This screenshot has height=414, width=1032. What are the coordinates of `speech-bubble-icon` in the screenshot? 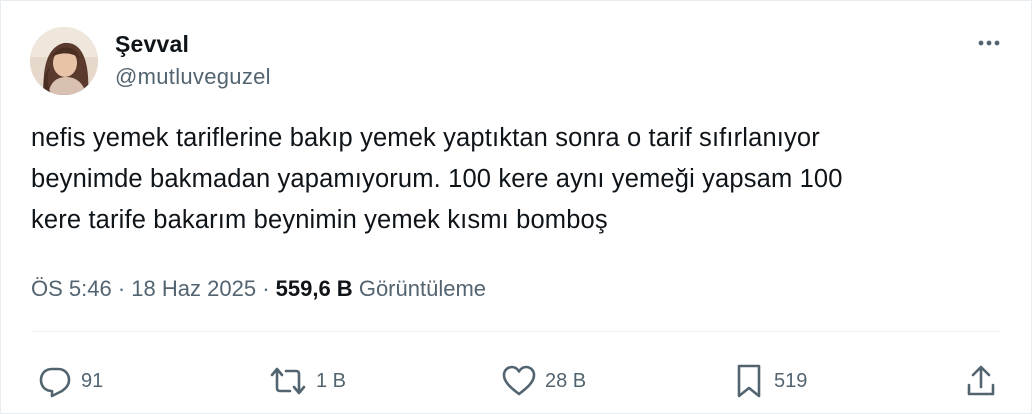 It's located at (55, 382).